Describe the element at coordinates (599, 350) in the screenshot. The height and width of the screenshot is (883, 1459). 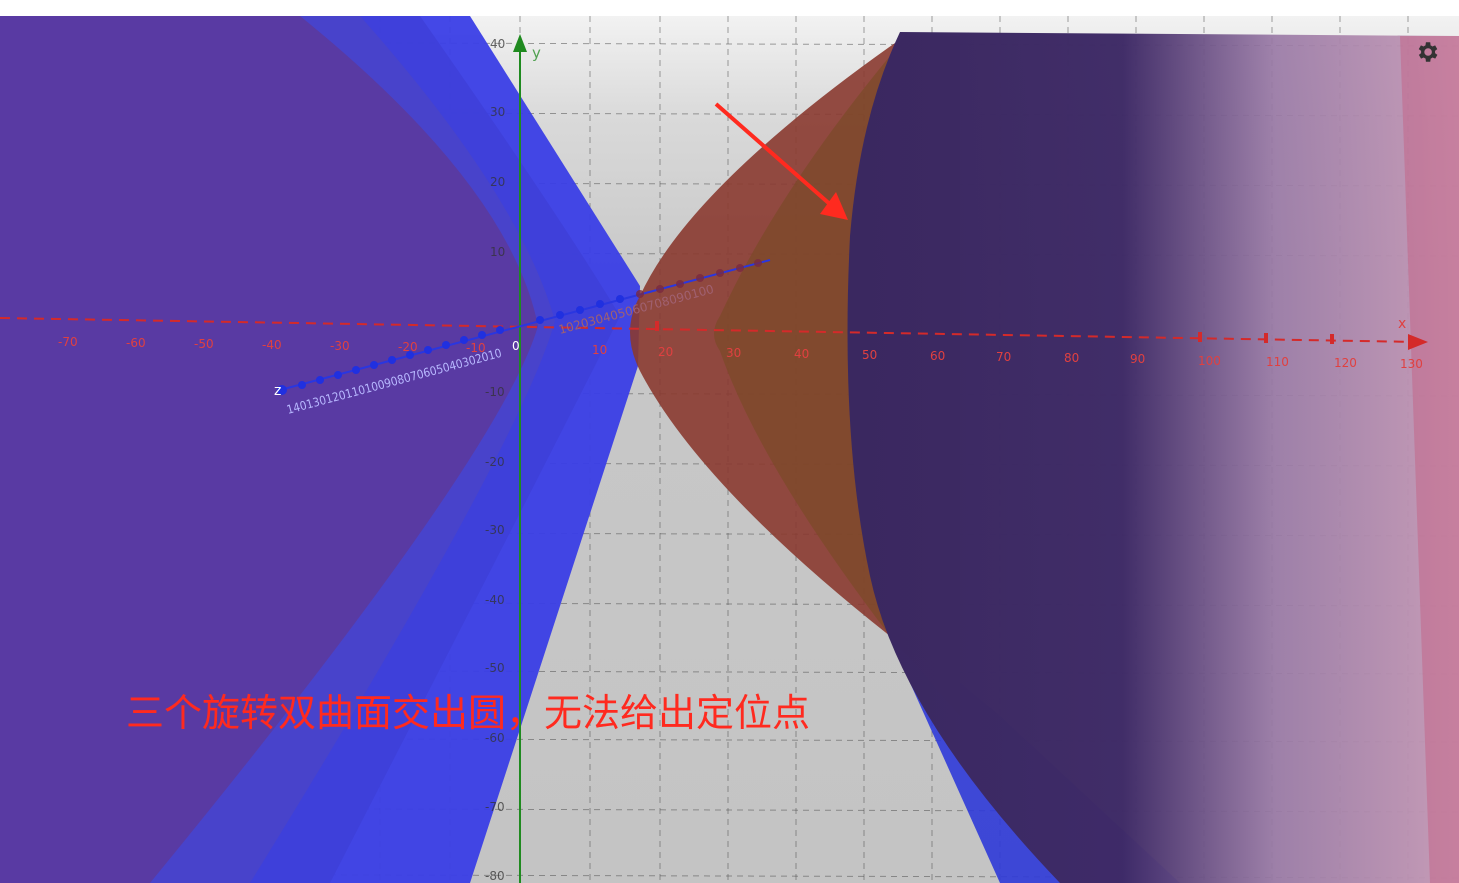
I see `x-tick-label: 10` at that location.